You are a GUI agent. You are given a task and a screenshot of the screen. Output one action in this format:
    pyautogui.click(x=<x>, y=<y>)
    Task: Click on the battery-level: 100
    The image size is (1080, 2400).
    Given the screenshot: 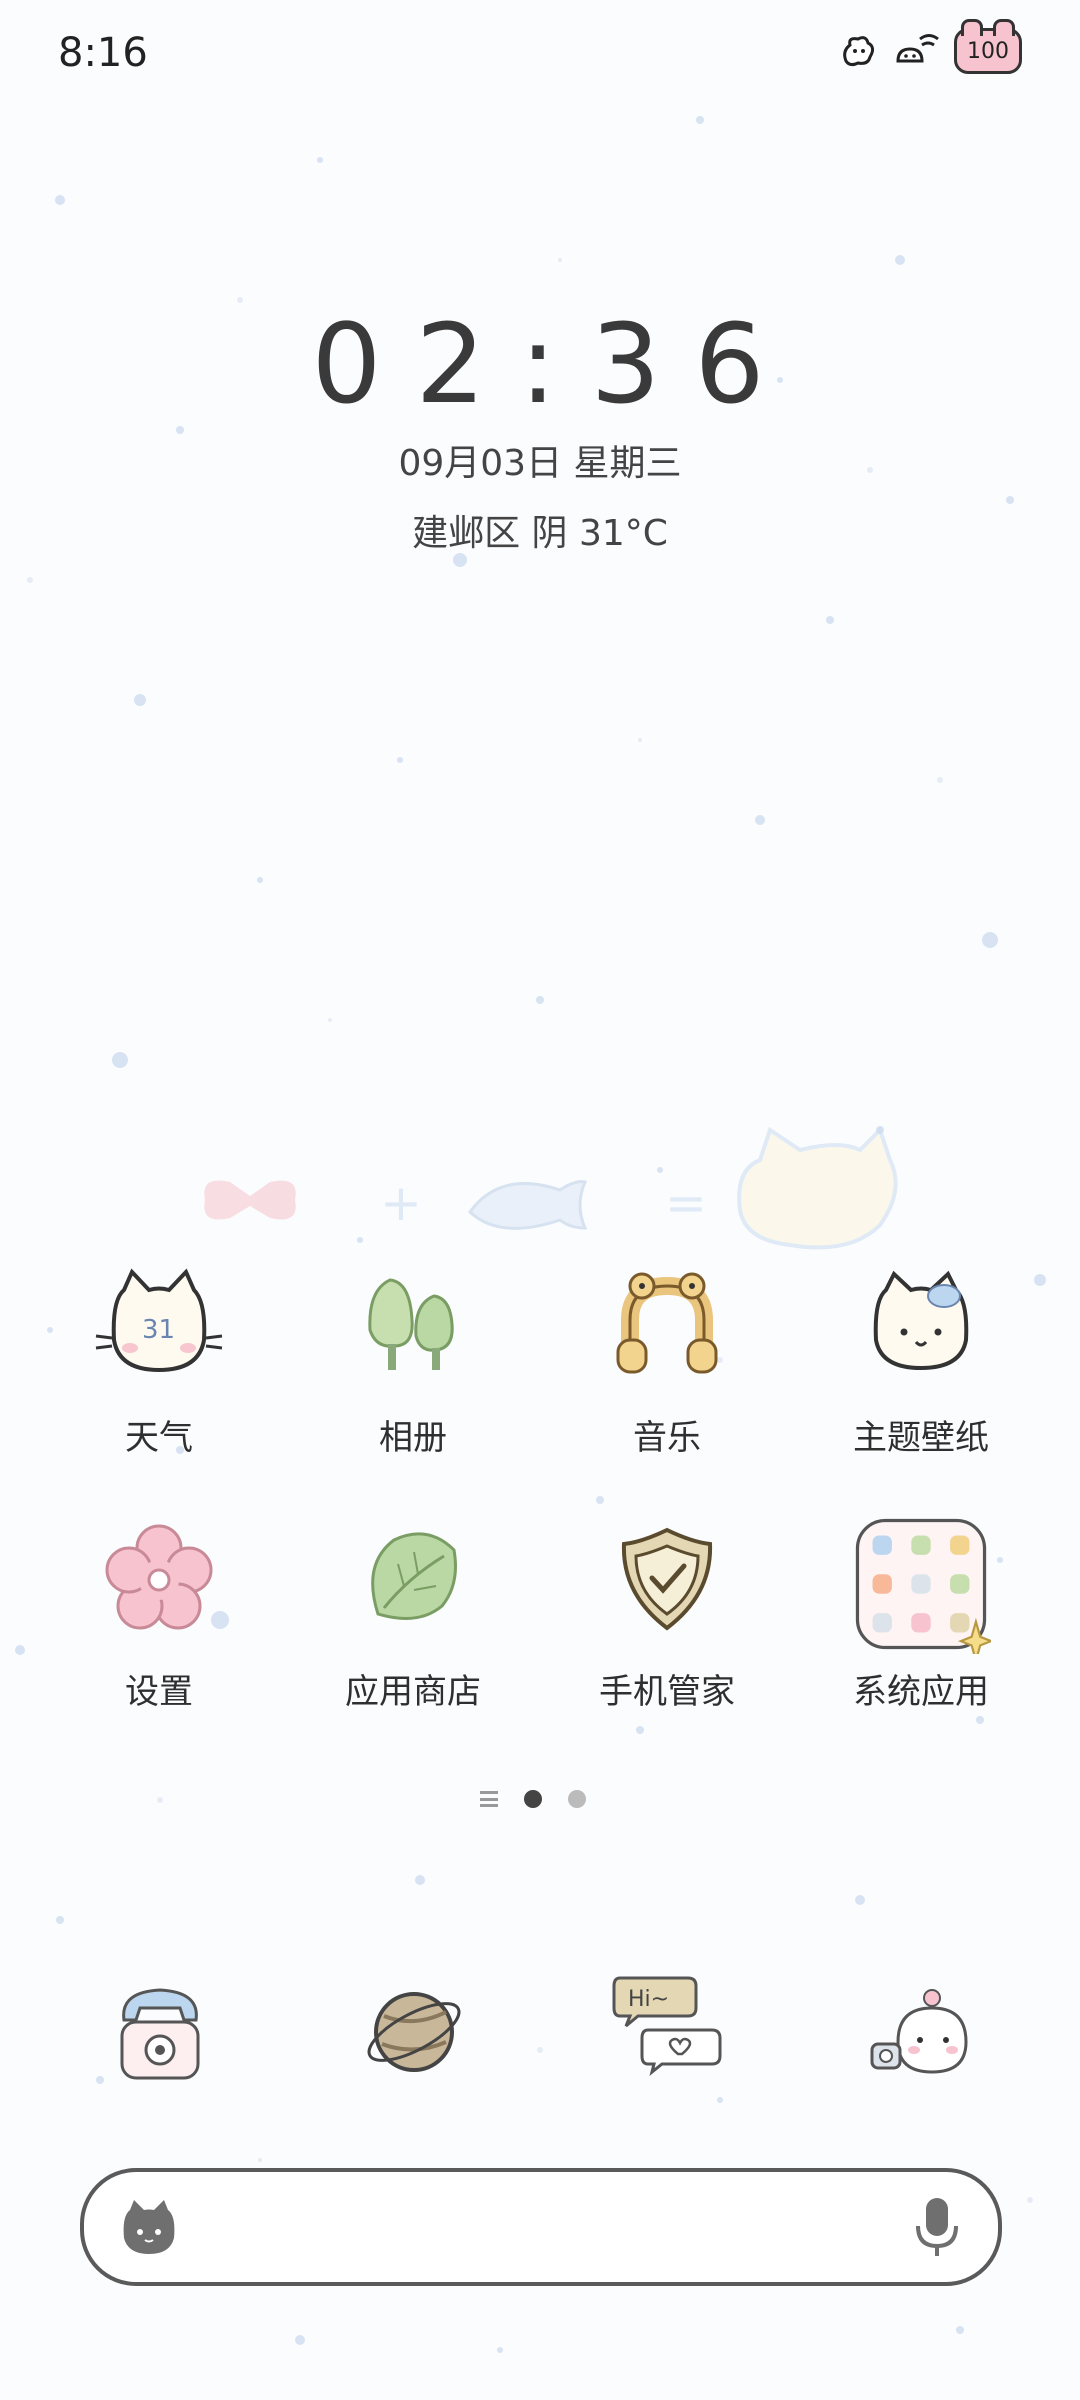 What is the action you would take?
    pyautogui.click(x=988, y=51)
    